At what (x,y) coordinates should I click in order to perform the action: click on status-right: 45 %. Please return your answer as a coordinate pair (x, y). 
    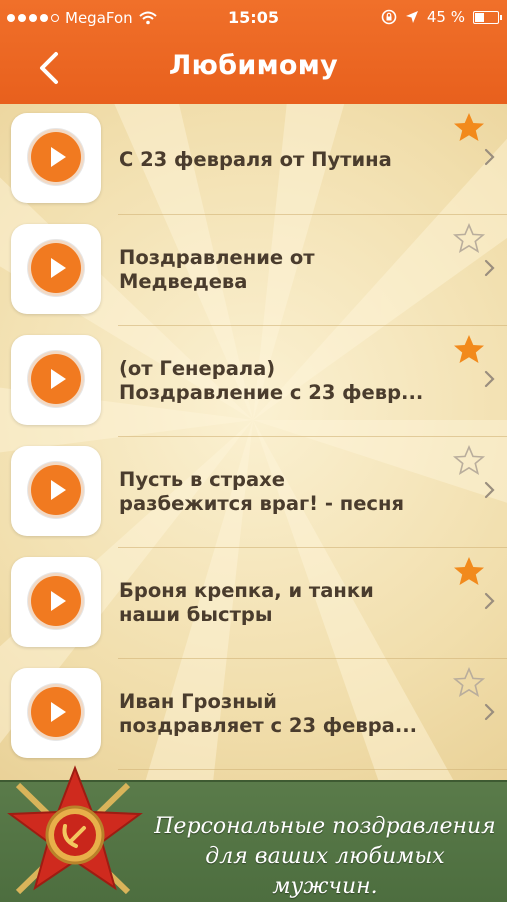
    Looking at the image, I should click on (441, 17).